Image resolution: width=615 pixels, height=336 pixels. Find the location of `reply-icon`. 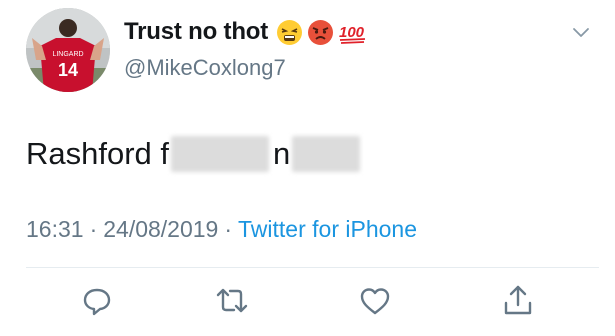

reply-icon is located at coordinates (97, 301).